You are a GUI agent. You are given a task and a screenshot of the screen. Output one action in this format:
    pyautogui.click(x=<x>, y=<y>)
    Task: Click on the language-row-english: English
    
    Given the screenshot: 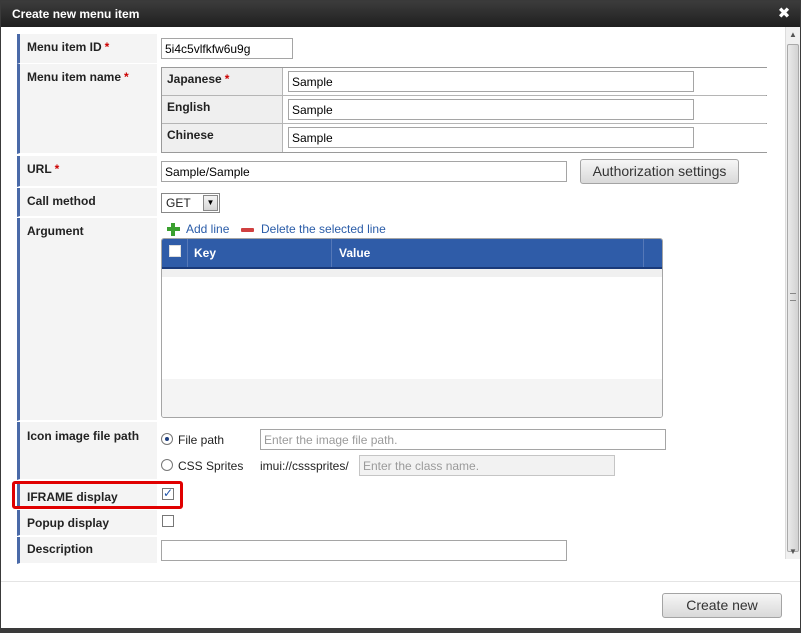 What is the action you would take?
    pyautogui.click(x=465, y=110)
    